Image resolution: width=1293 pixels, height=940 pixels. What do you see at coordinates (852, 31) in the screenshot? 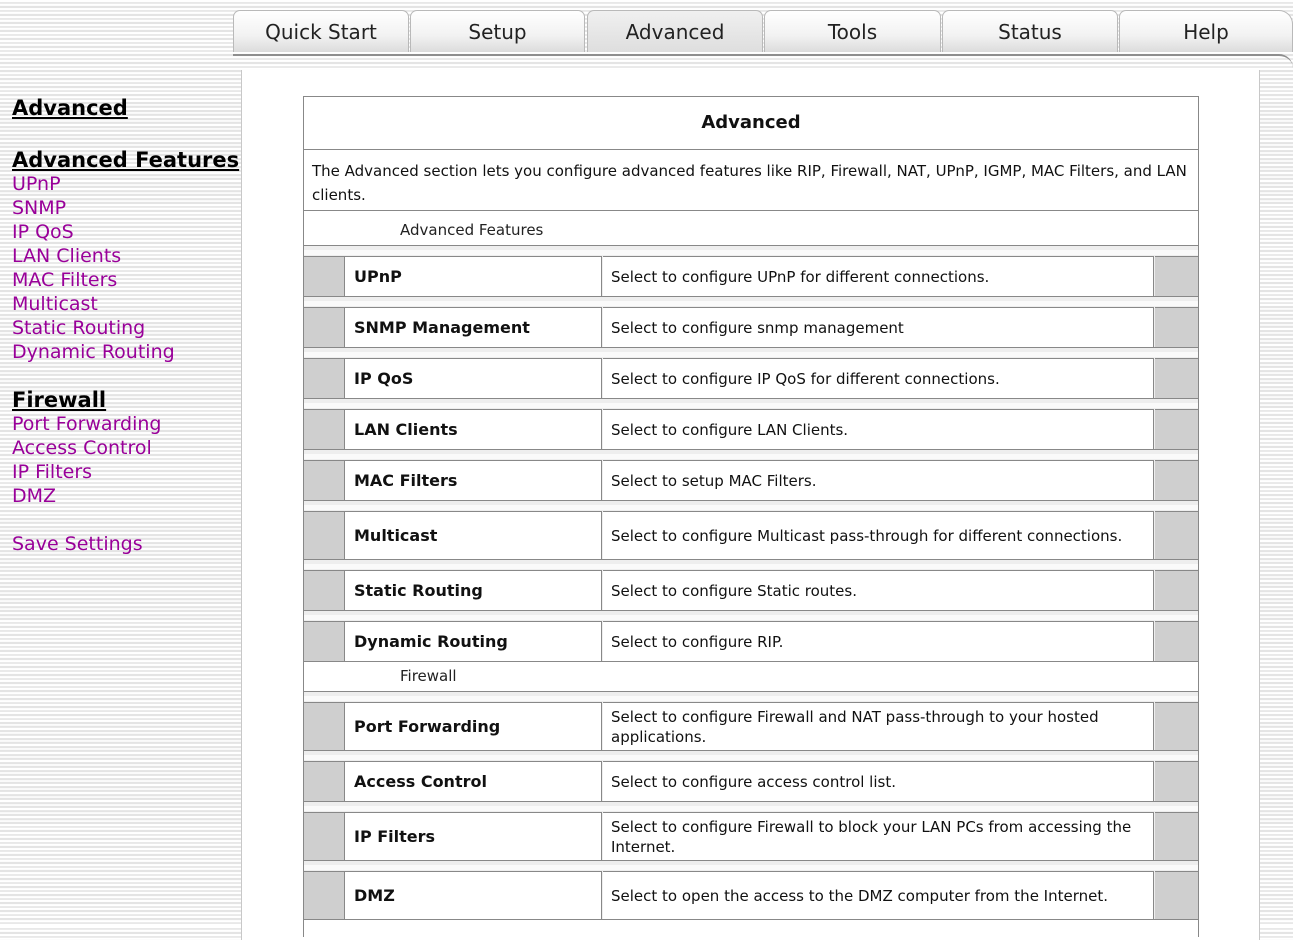
I see `tab-tools: Tools` at bounding box center [852, 31].